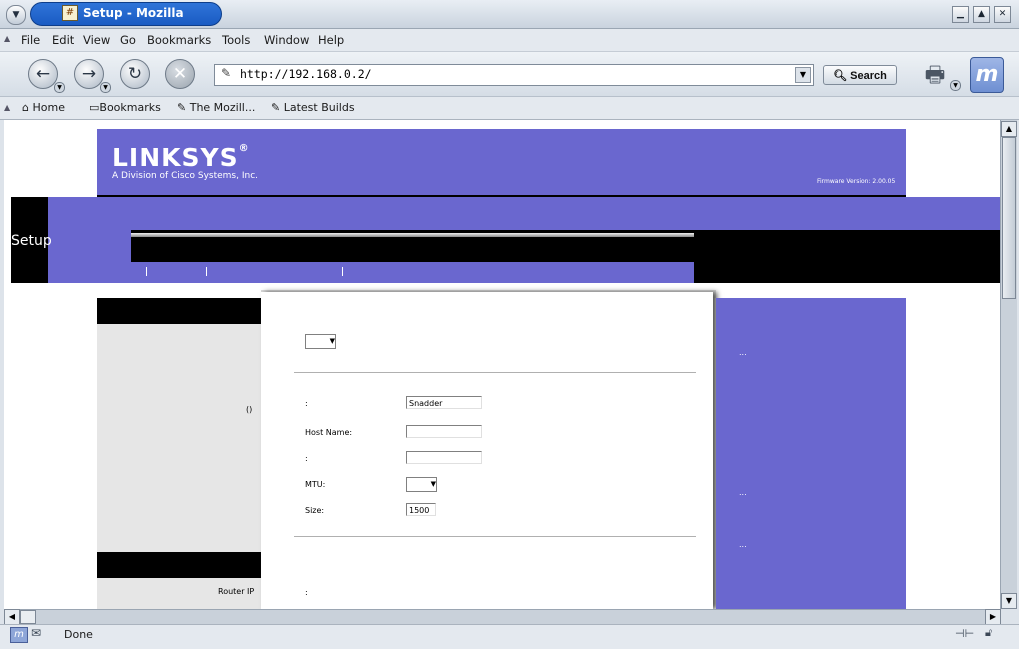 The image size is (1019, 649). I want to click on bookmark-bookmarks: ▭Bookmarks, so click(125, 107).